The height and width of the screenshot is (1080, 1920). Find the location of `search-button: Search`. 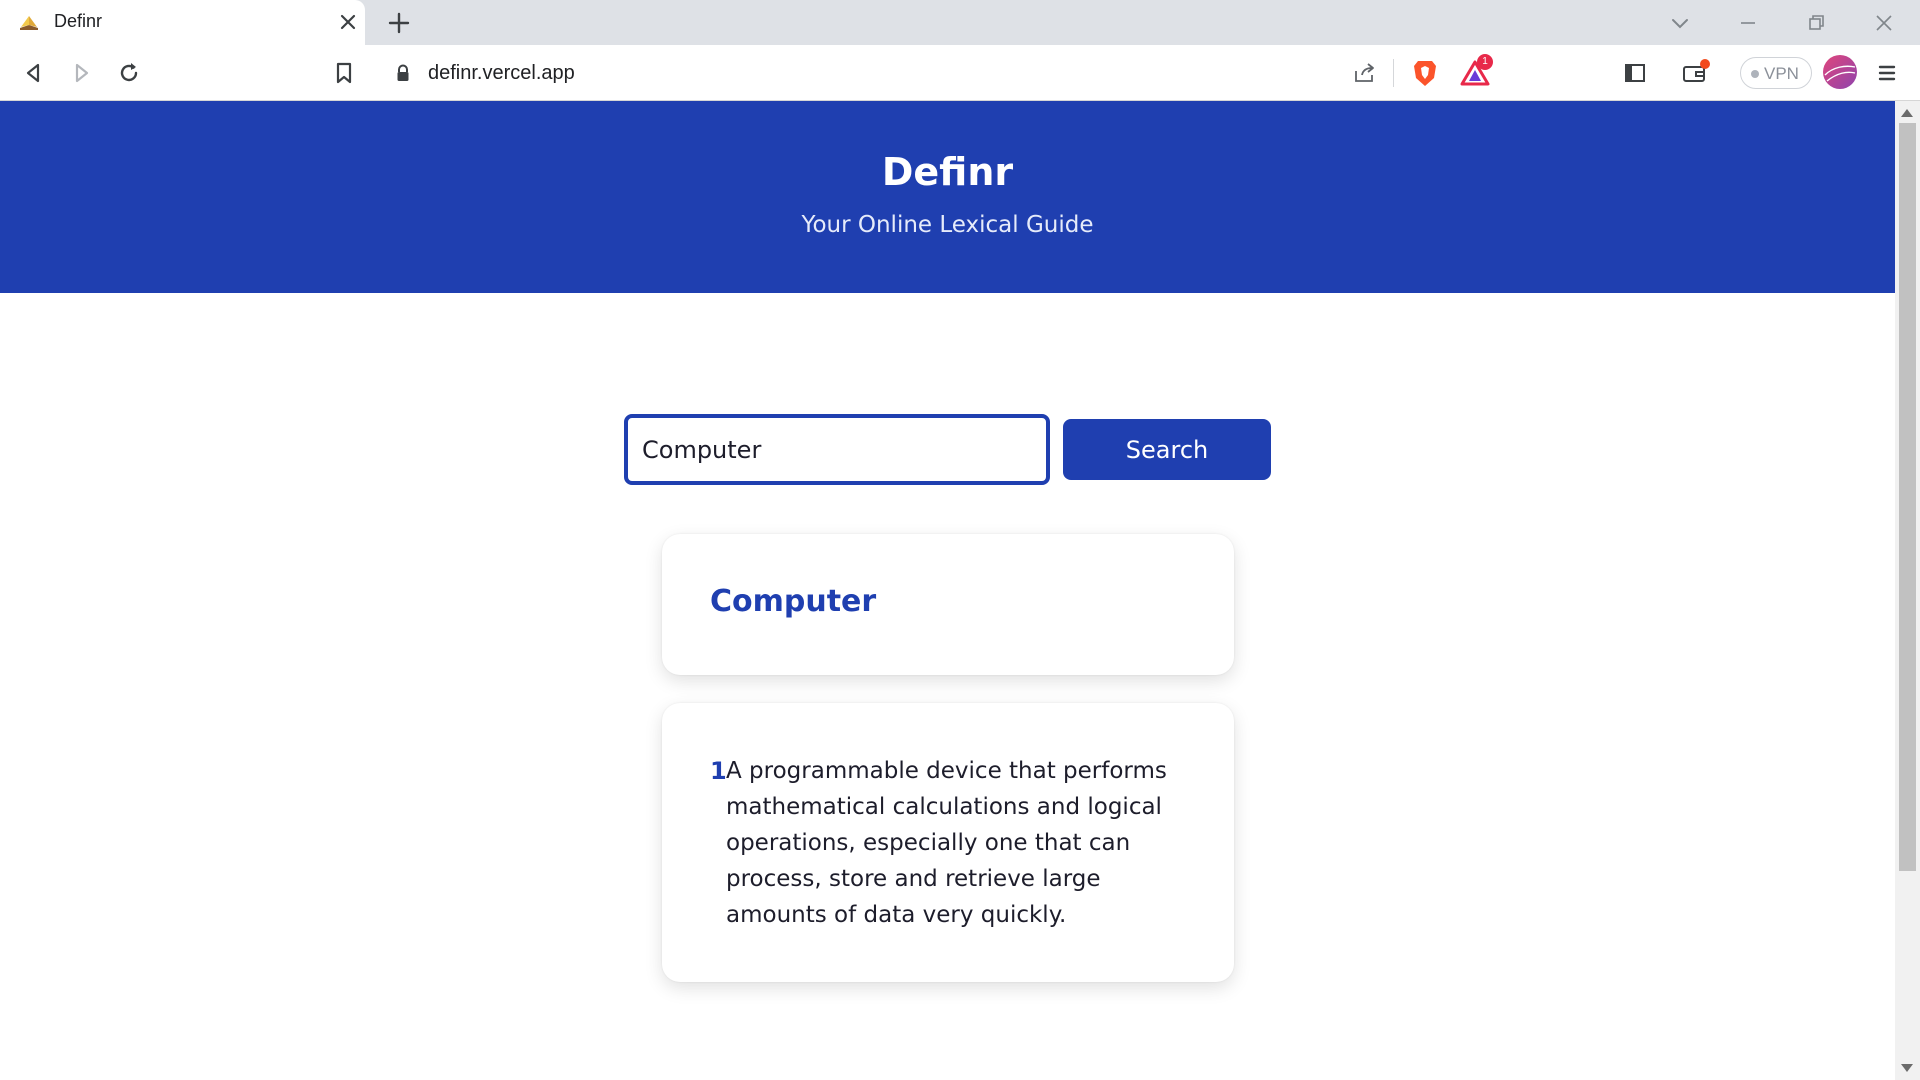

search-button: Search is located at coordinates (1167, 449).